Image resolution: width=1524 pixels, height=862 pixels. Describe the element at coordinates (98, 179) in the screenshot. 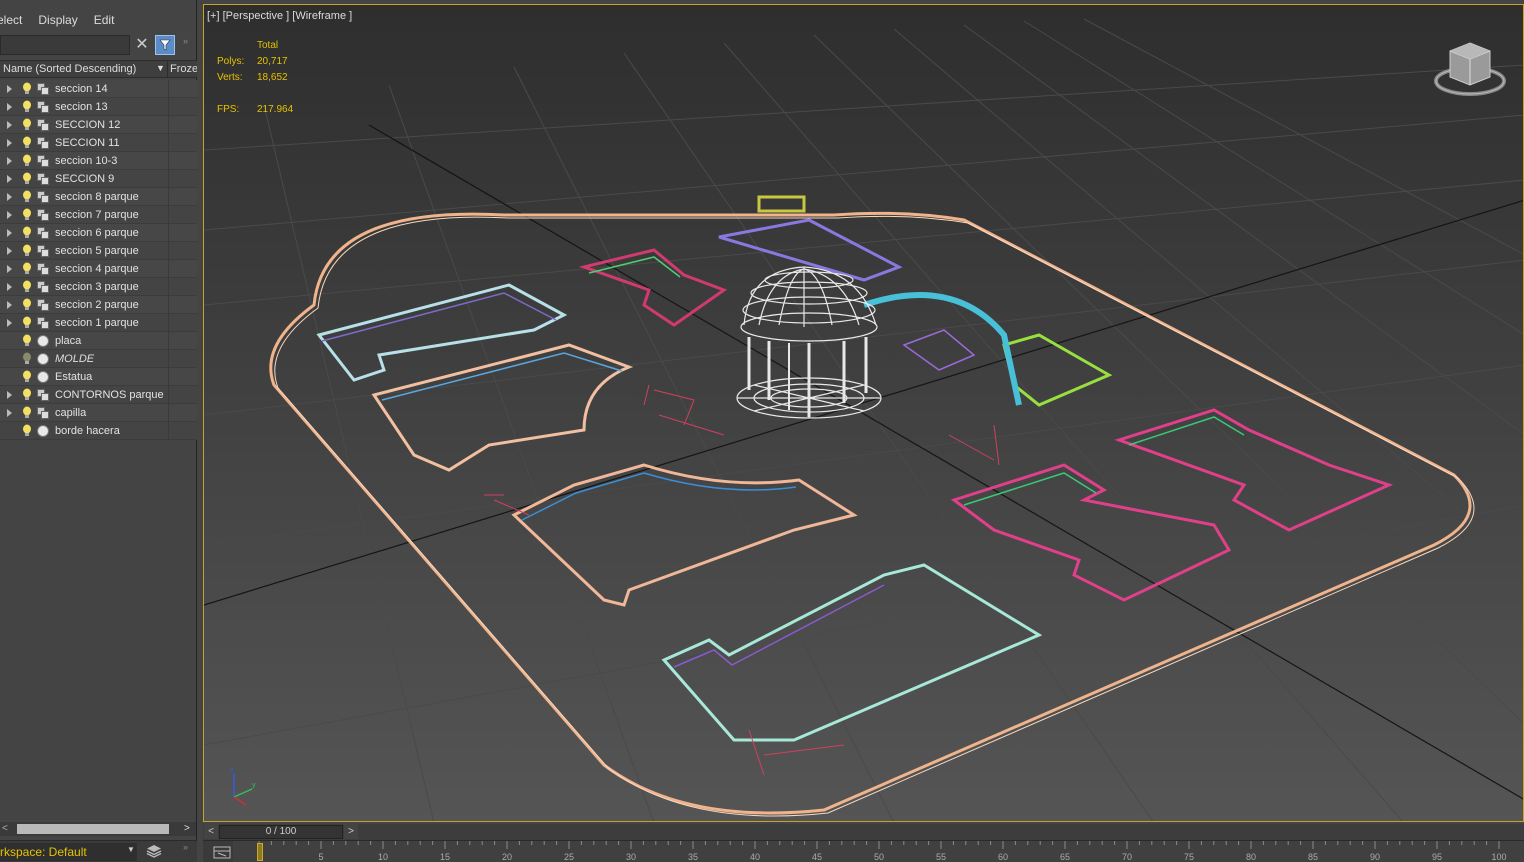

I see `scene-tree-row: SECCION 9` at that location.